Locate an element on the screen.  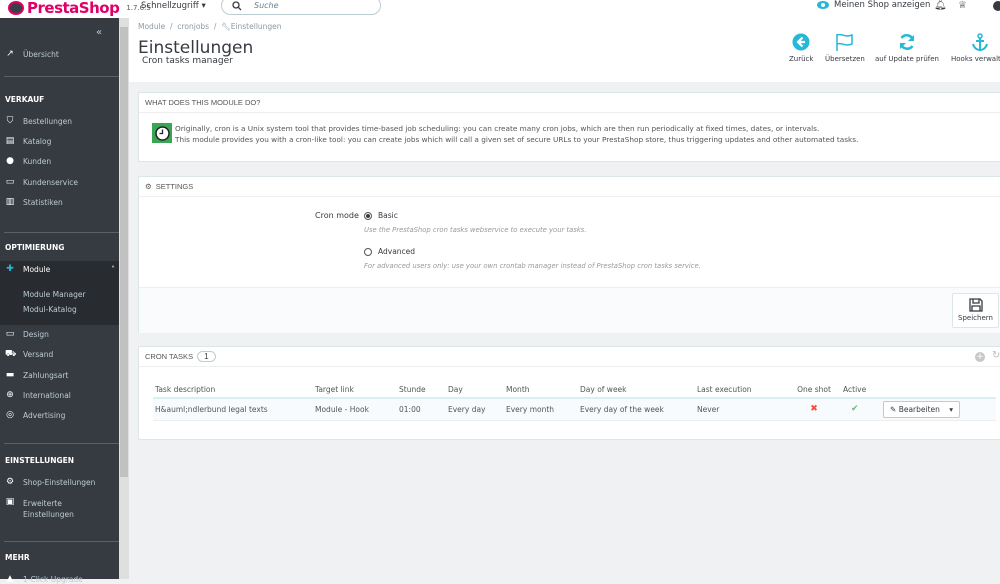
arrow-left-circle-icon is located at coordinates (801, 42).